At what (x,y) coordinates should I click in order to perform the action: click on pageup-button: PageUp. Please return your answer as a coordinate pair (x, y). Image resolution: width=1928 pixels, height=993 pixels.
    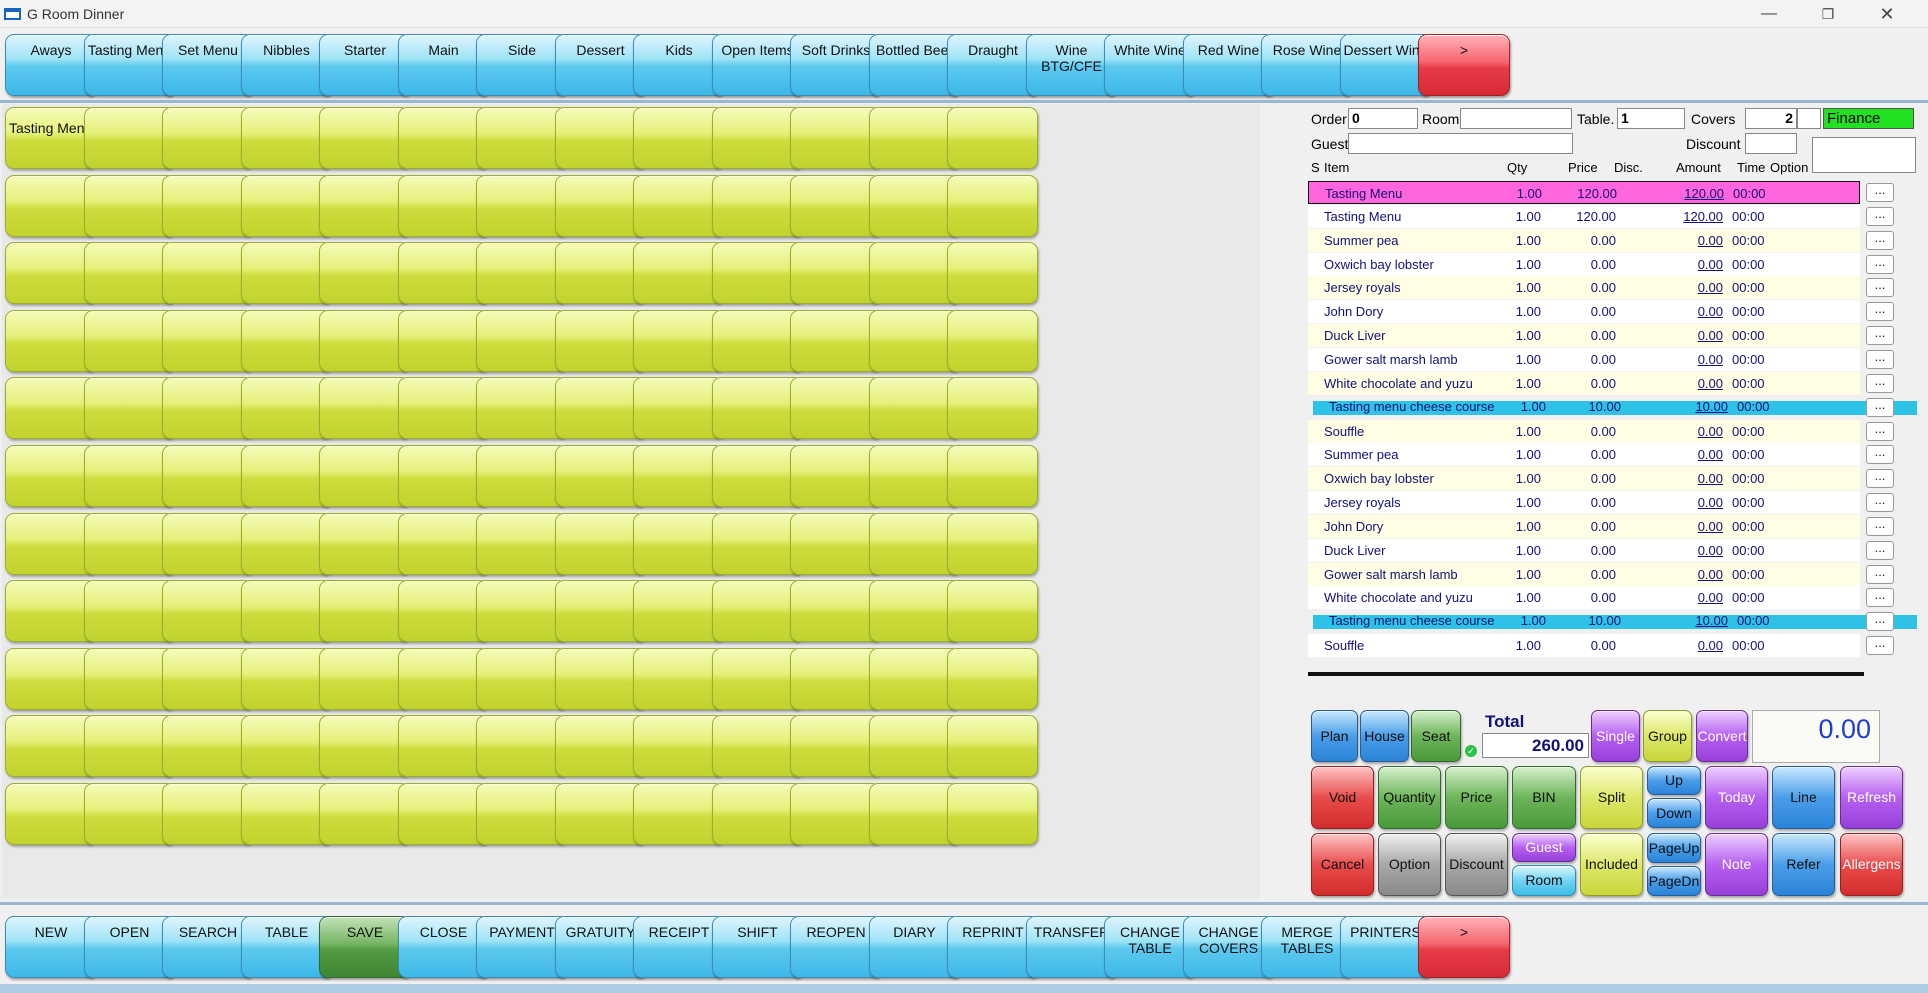
    Looking at the image, I should click on (1674, 848).